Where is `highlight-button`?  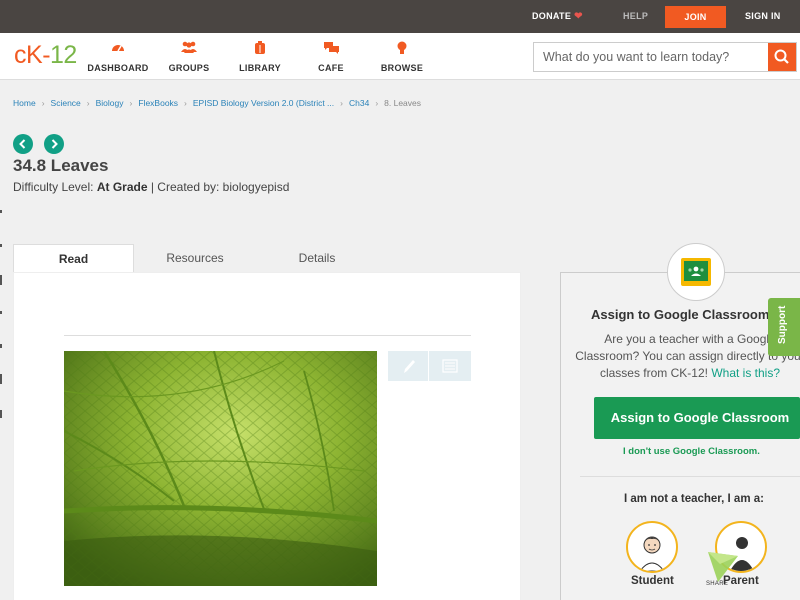 highlight-button is located at coordinates (408, 366).